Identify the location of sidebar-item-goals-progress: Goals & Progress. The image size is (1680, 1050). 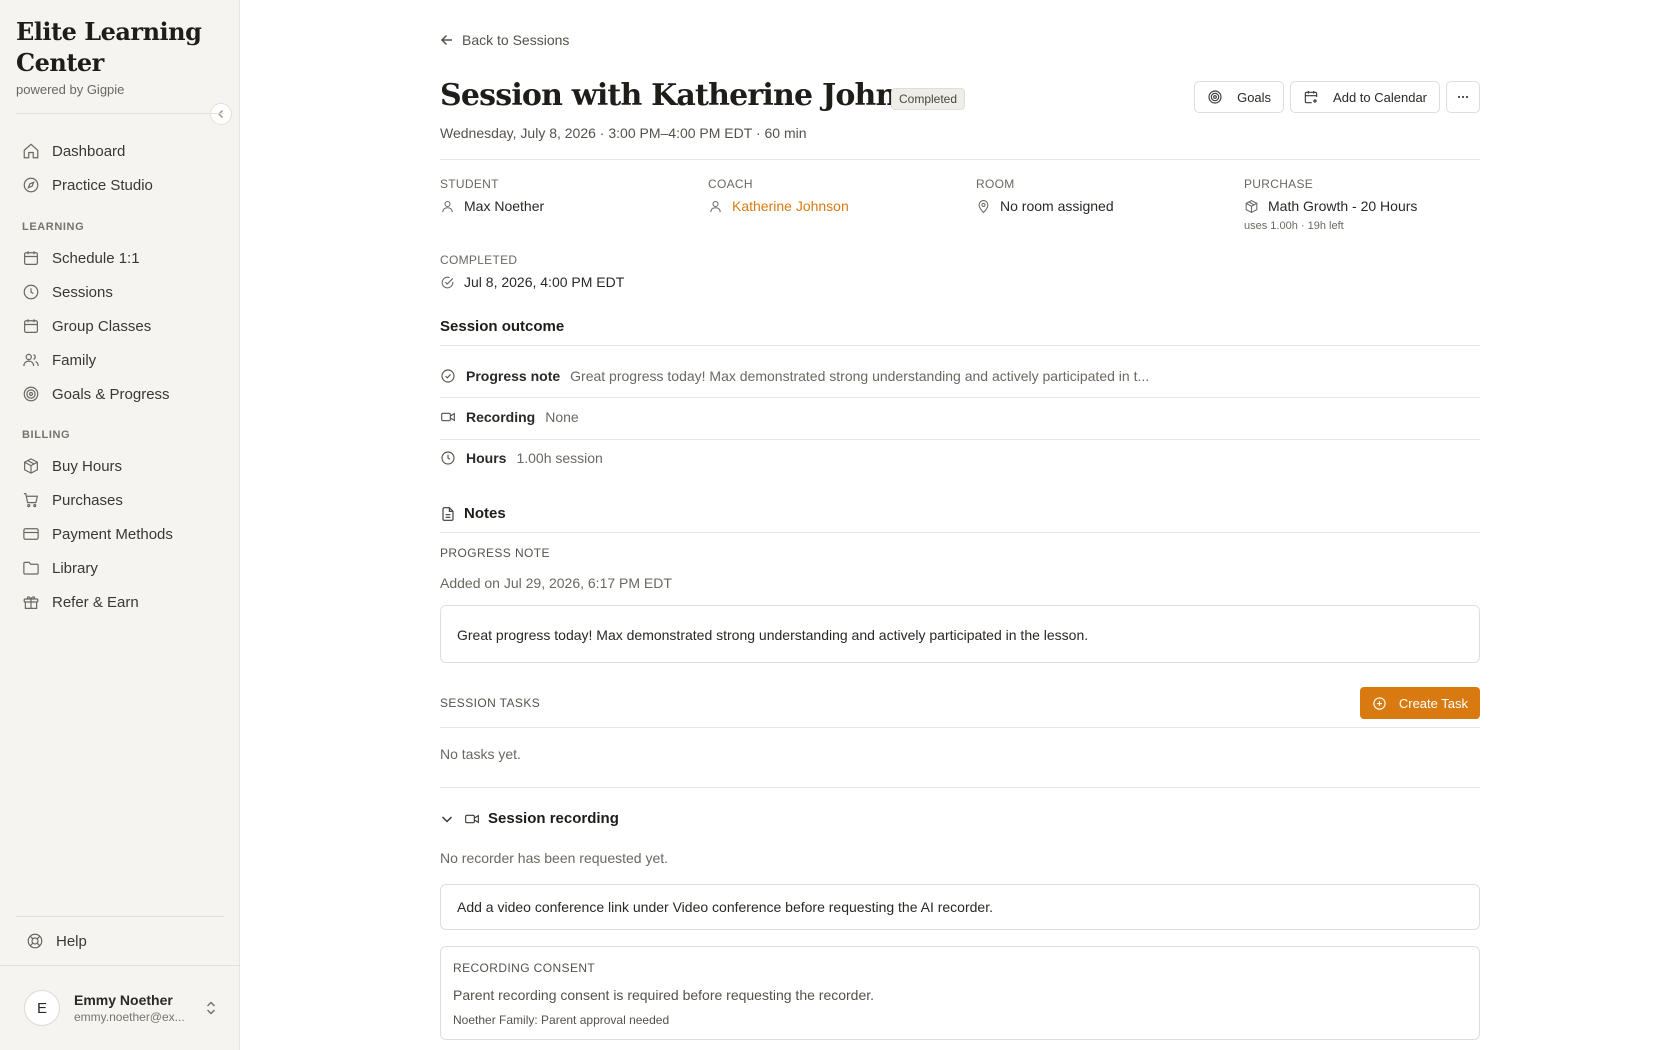
(120, 394).